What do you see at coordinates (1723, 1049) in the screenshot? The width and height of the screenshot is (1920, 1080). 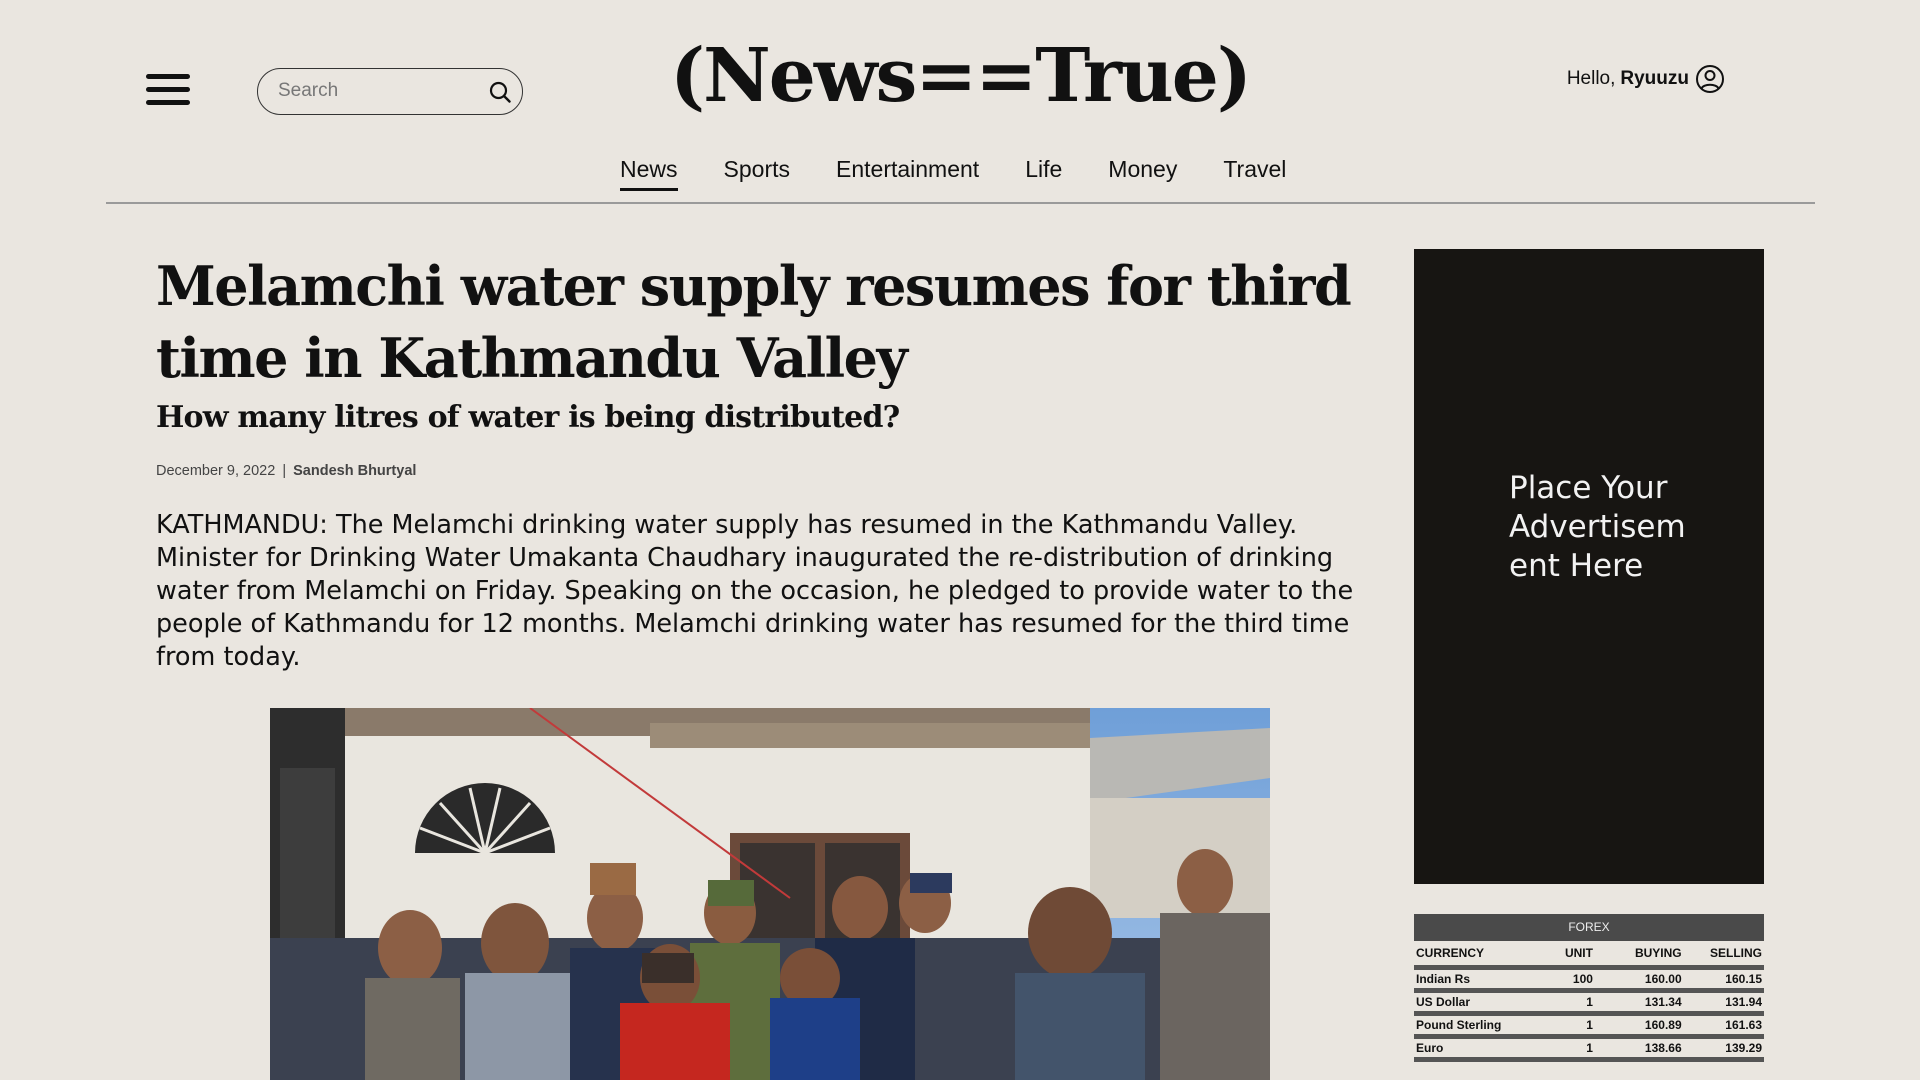 I see `forex-selling: 139.29` at bounding box center [1723, 1049].